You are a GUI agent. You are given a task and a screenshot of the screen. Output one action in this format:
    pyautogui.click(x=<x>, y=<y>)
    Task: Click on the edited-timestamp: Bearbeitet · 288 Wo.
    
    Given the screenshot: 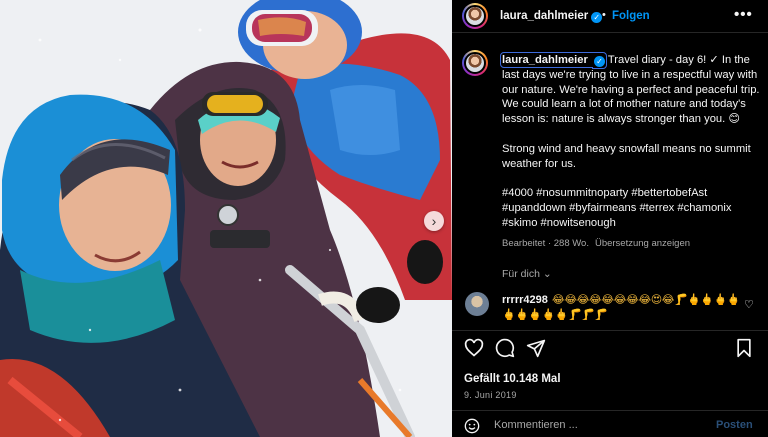 What is the action you would take?
    pyautogui.click(x=545, y=243)
    